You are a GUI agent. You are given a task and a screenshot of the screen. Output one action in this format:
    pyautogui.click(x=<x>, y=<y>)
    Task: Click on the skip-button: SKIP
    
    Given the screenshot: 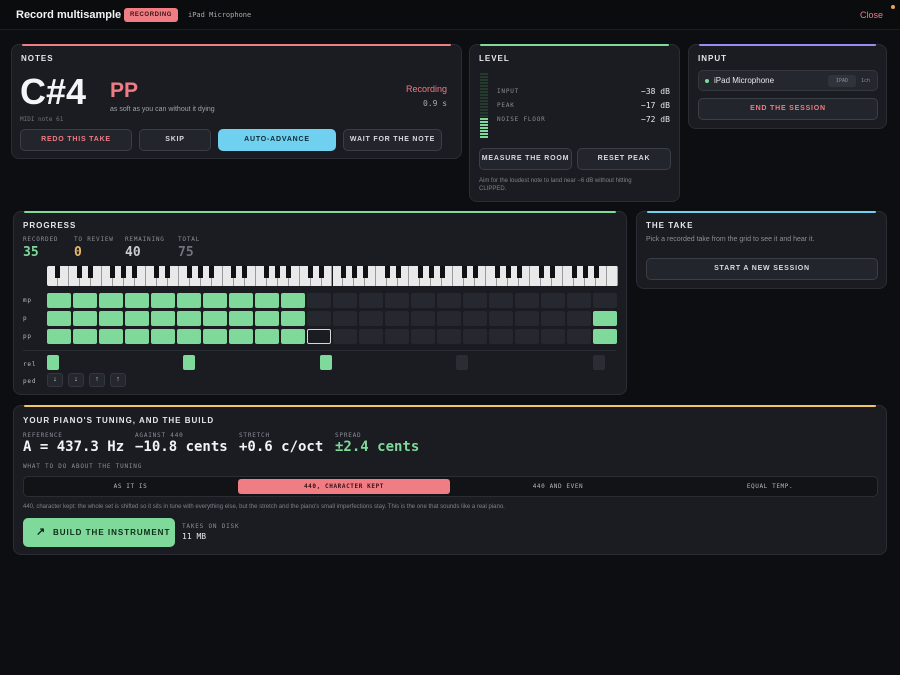 What is the action you would take?
    pyautogui.click(x=175, y=140)
    